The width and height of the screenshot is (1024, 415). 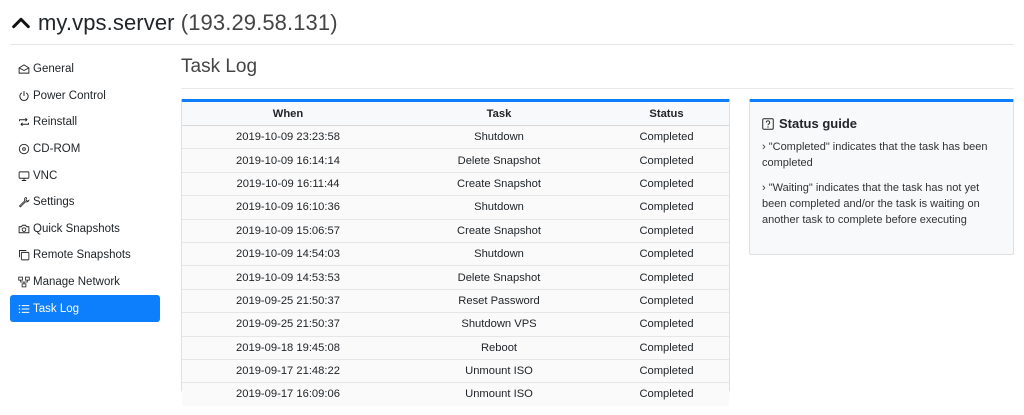 What do you see at coordinates (499, 301) in the screenshot?
I see `cell-task: Reset Password` at bounding box center [499, 301].